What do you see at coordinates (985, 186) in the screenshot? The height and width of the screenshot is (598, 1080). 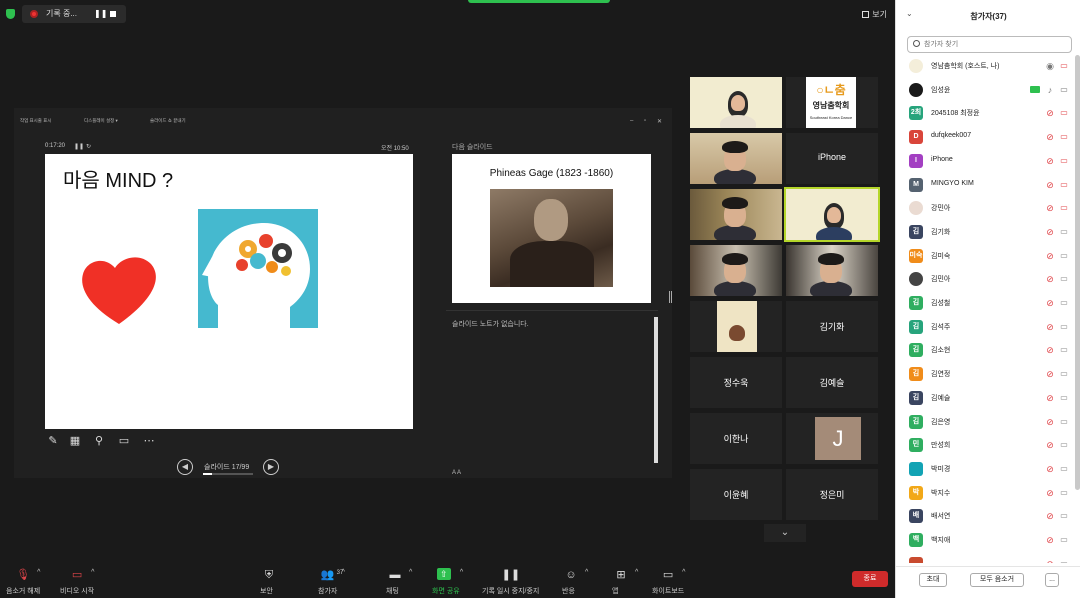 I see `participant-row: M MINGYO KIM ⊘ ▭` at bounding box center [985, 186].